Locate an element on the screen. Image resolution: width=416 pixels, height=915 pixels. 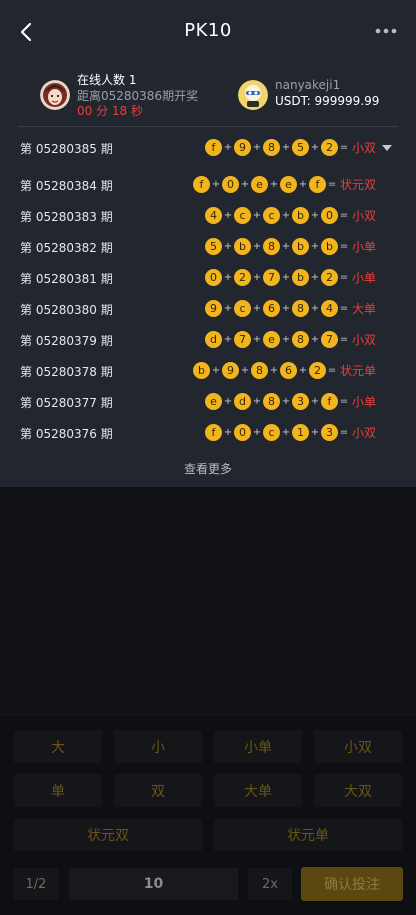
result-ball: 5 is located at coordinates (300, 147).